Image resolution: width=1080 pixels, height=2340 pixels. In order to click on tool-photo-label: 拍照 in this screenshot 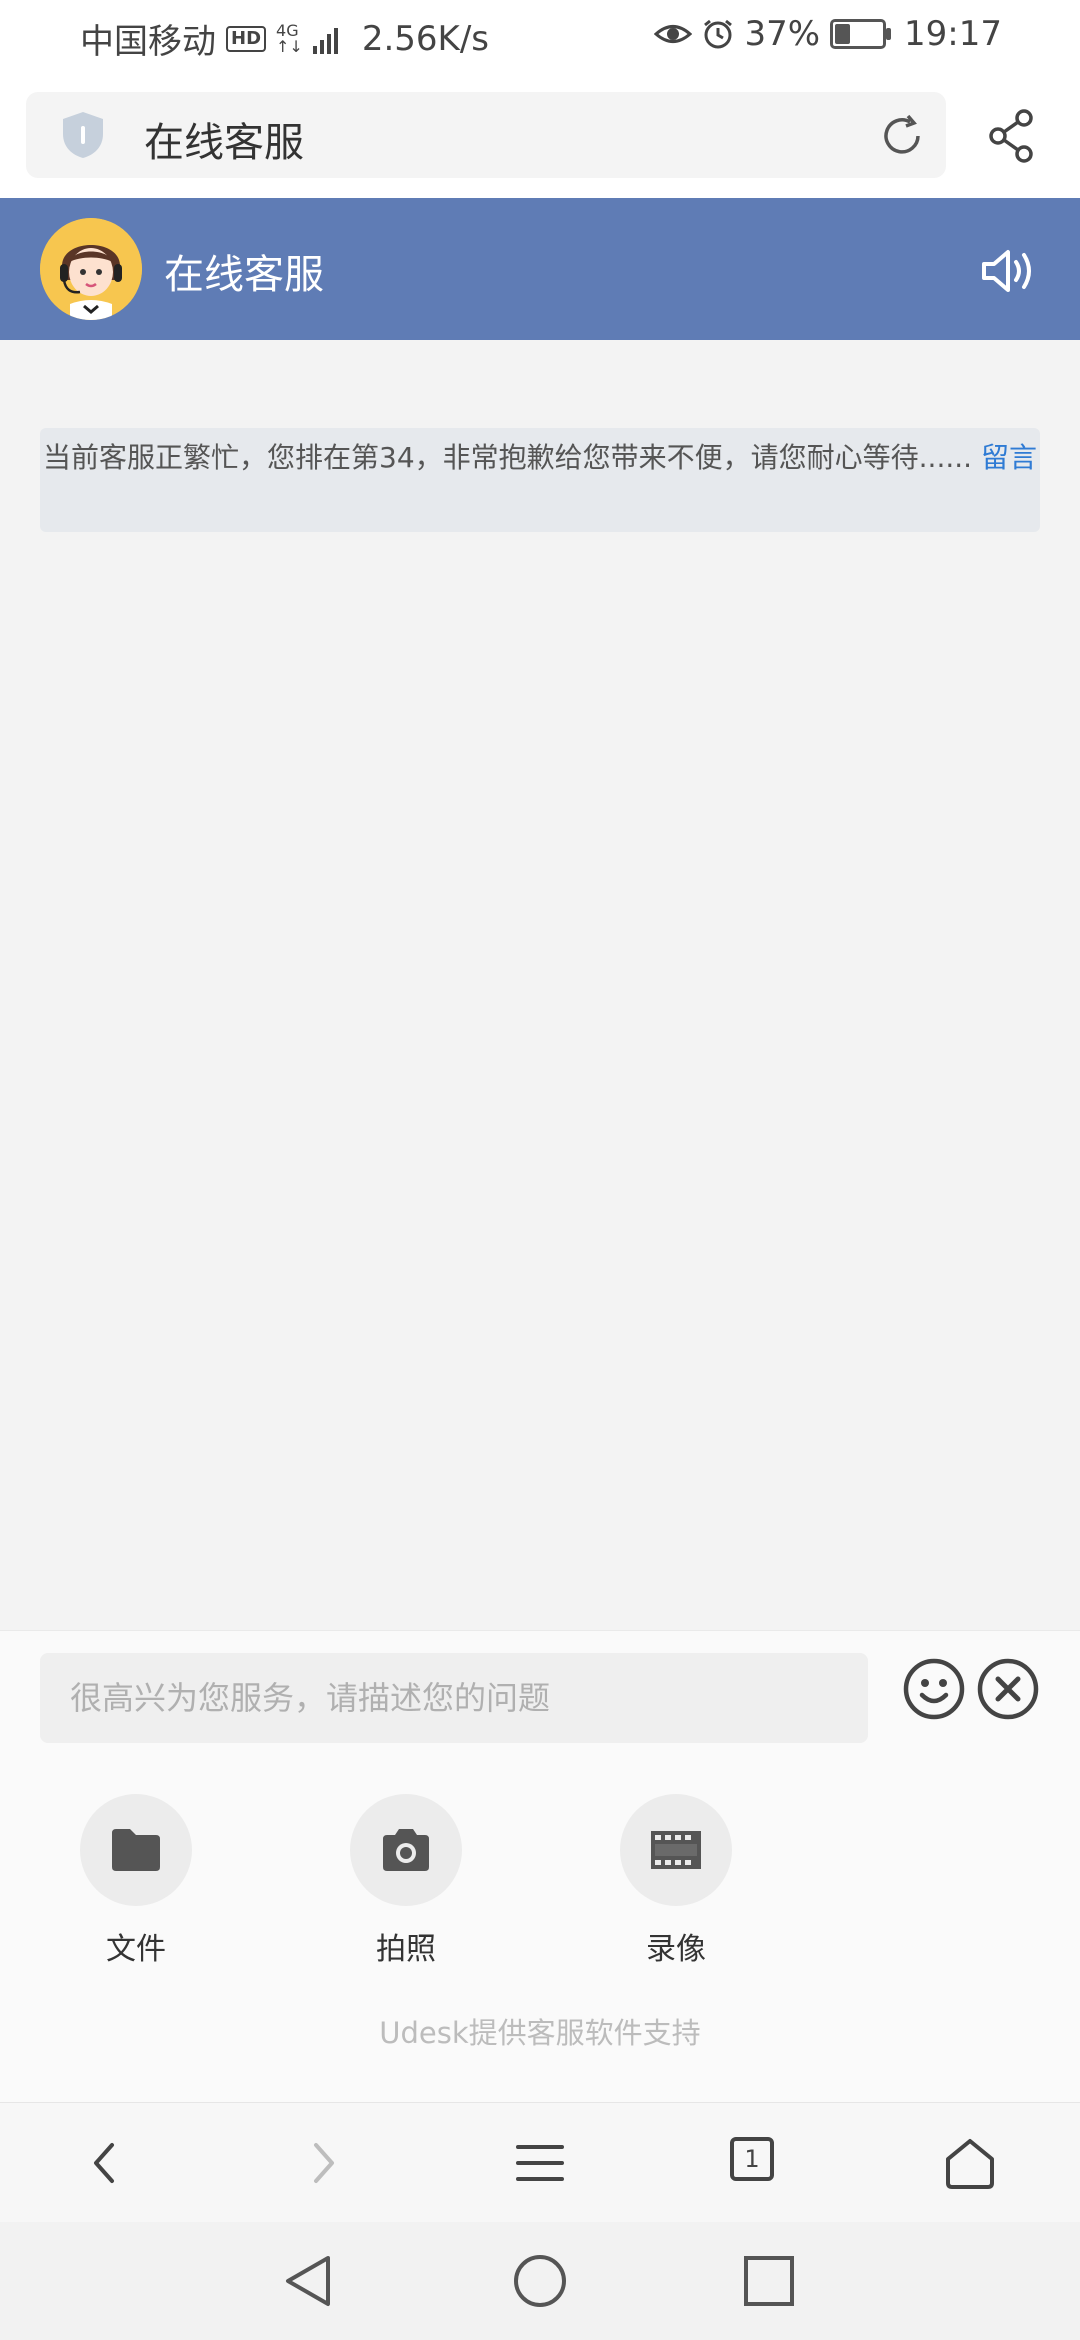, I will do `click(406, 1949)`.